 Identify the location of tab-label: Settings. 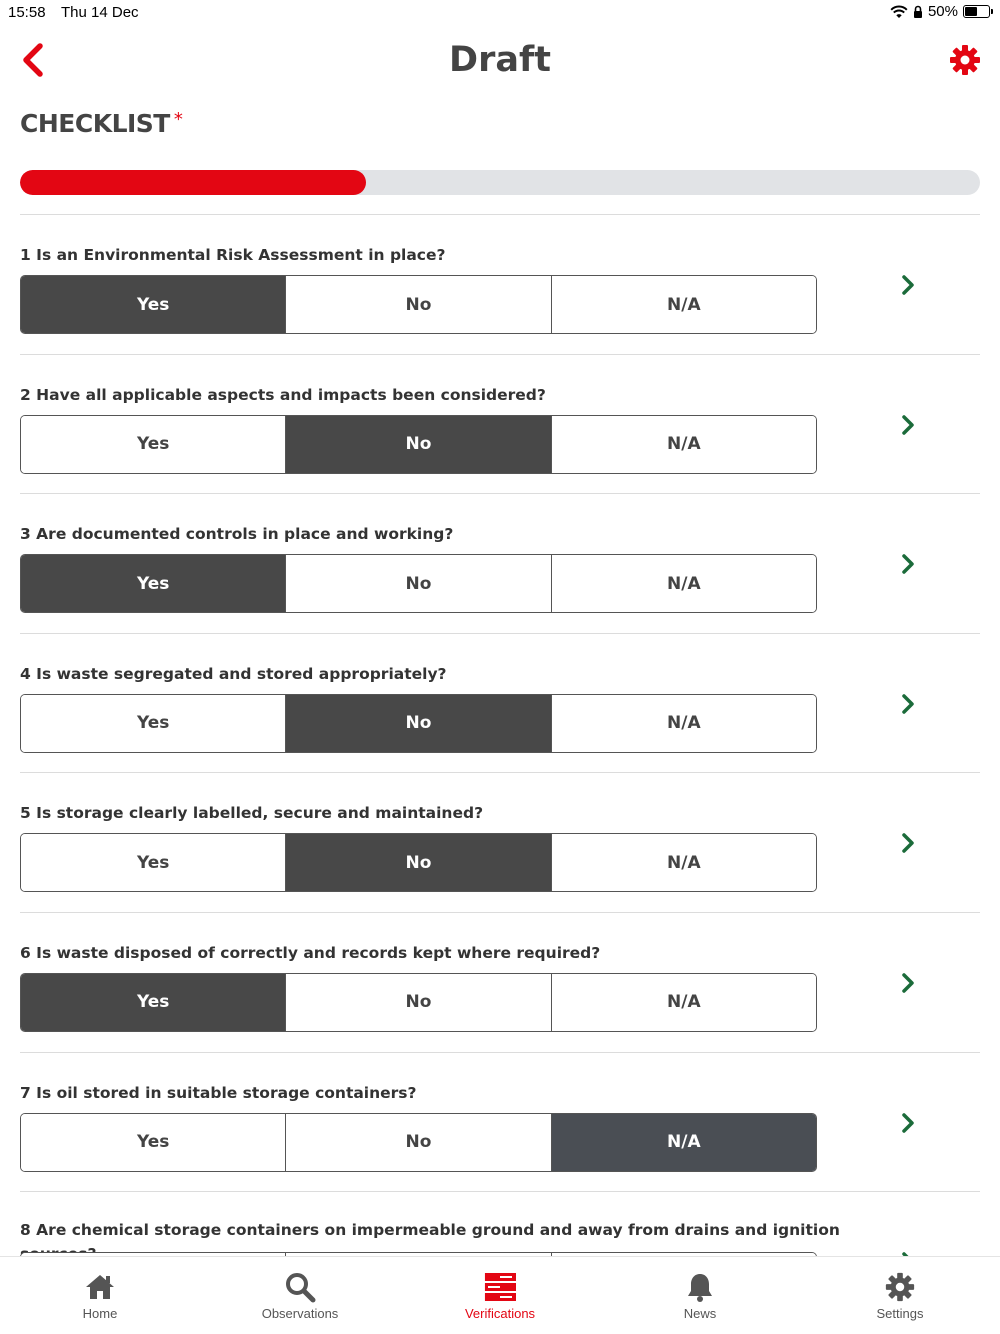
(900, 1313).